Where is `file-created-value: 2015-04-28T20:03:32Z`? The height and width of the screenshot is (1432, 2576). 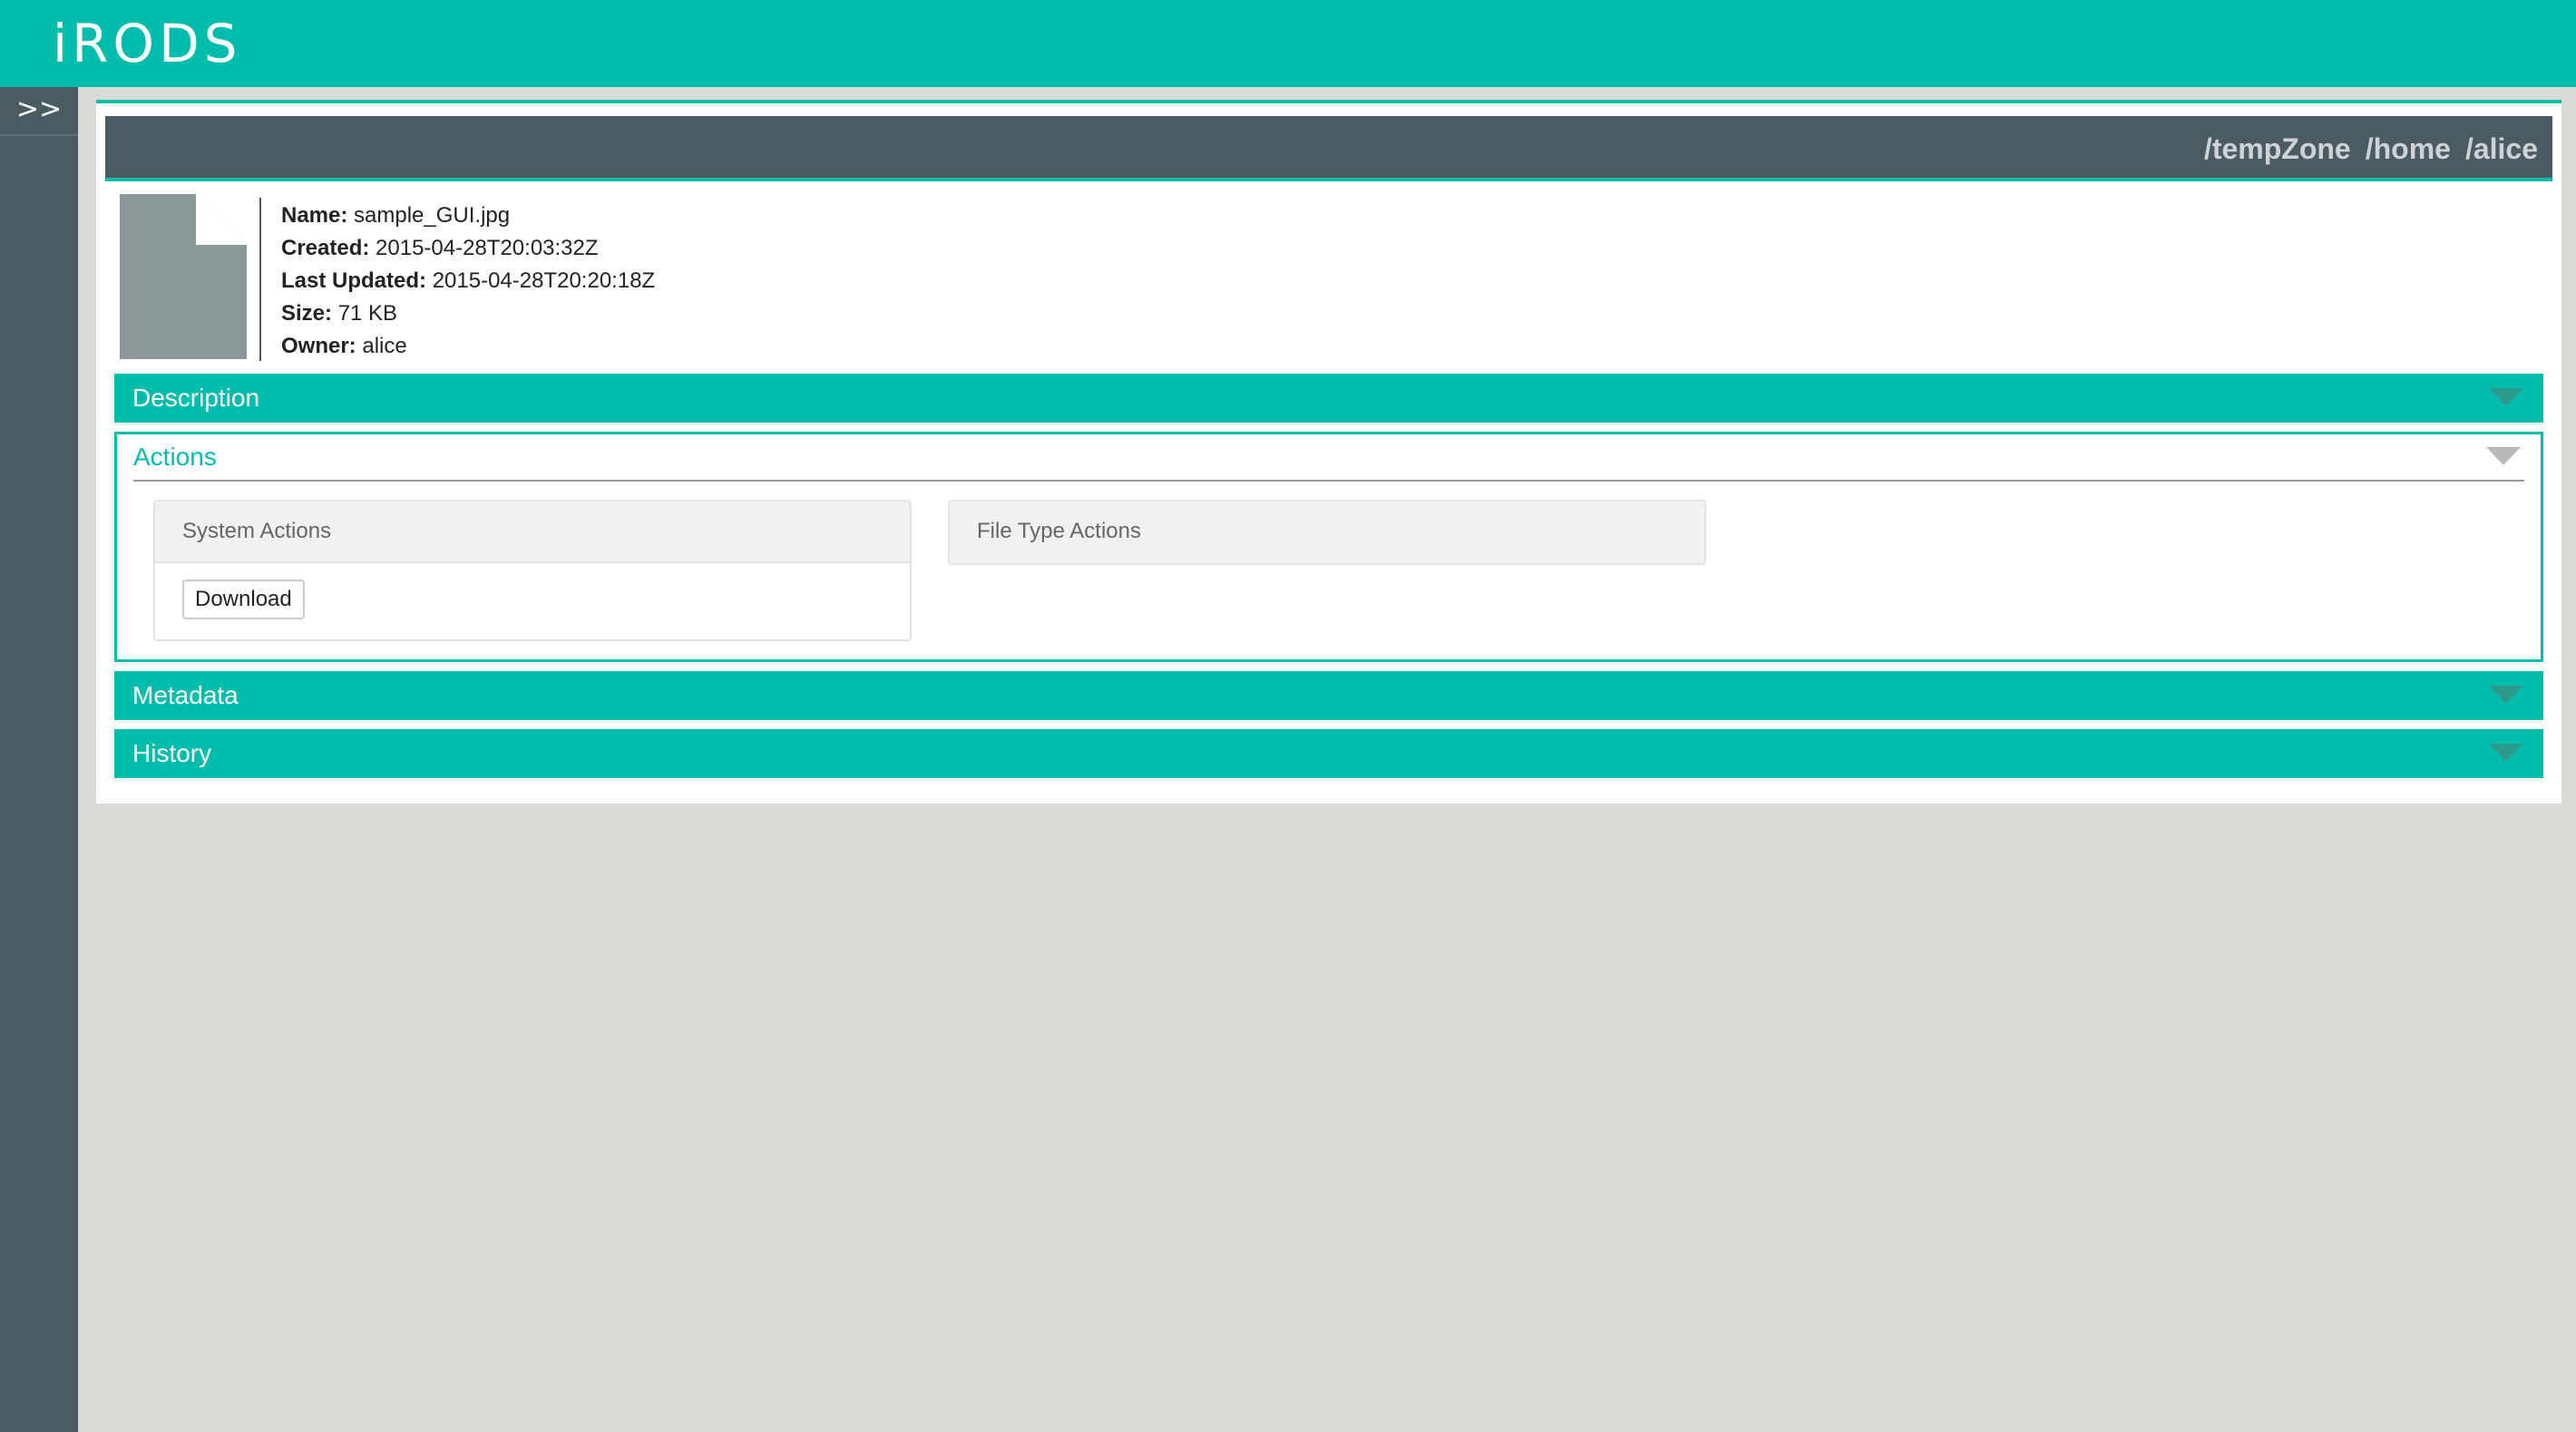 file-created-value: 2015-04-28T20:03:32Z is located at coordinates (487, 248).